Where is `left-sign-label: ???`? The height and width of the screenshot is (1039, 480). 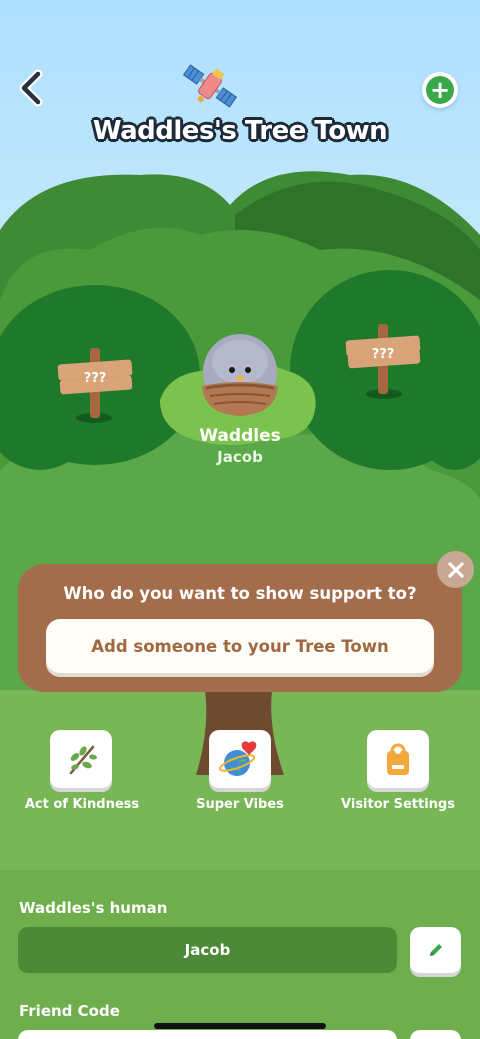
left-sign-label: ??? is located at coordinates (95, 378).